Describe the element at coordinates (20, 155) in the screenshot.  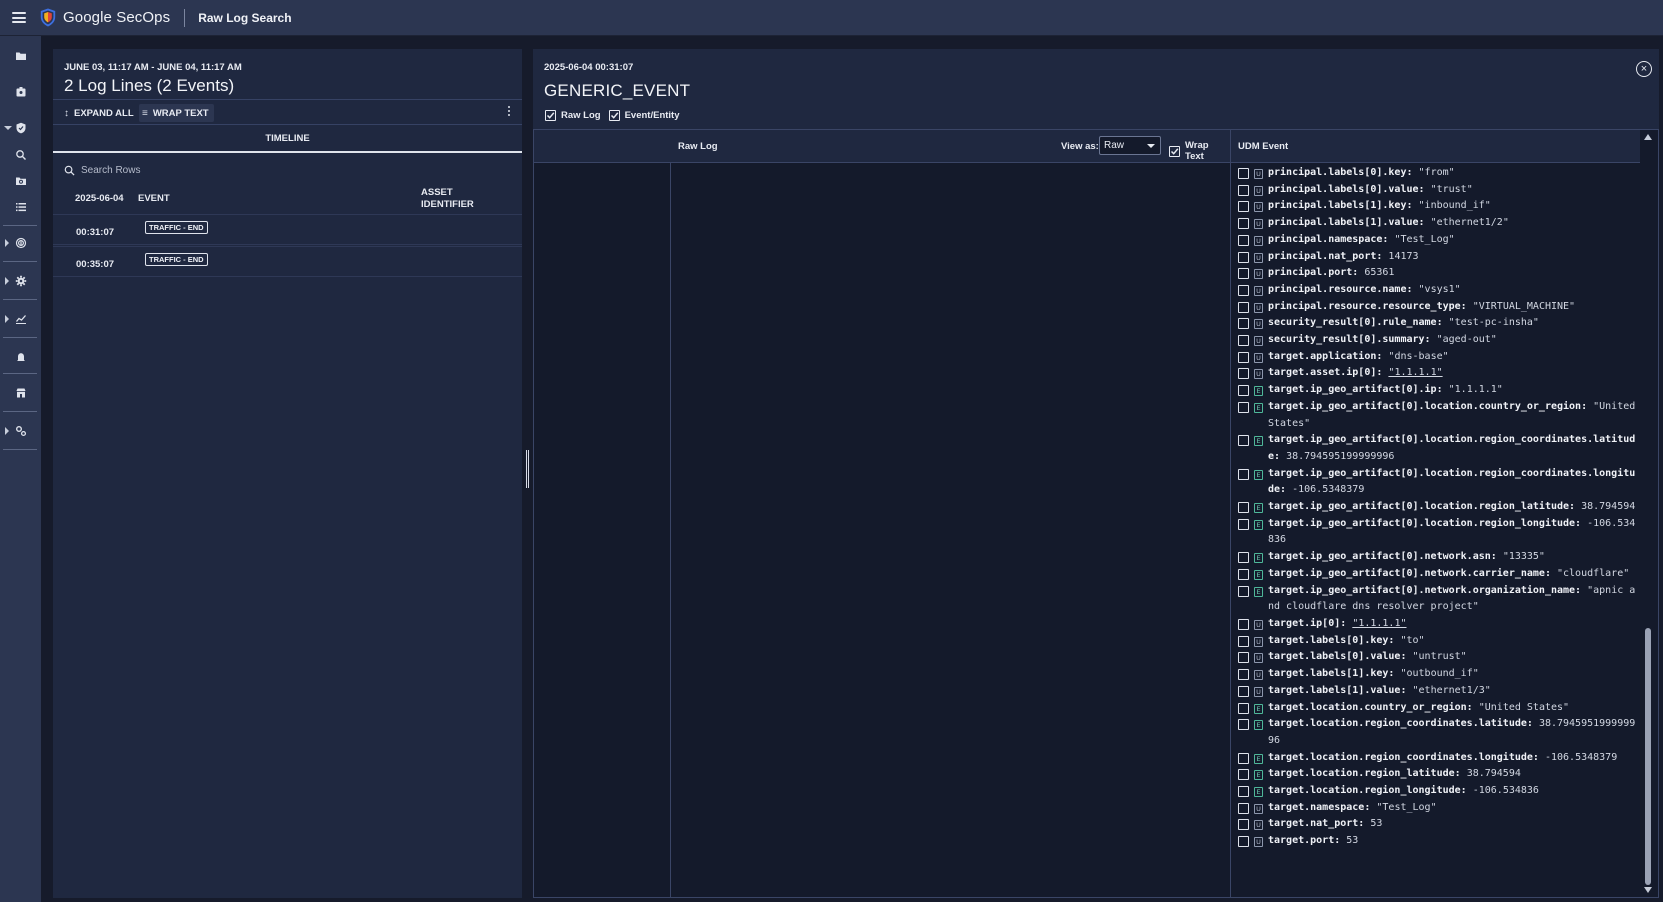
I see `search-icon` at that location.